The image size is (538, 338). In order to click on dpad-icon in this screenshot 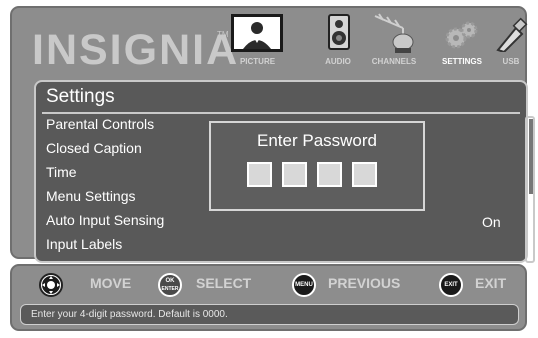, I will do `click(51, 285)`.